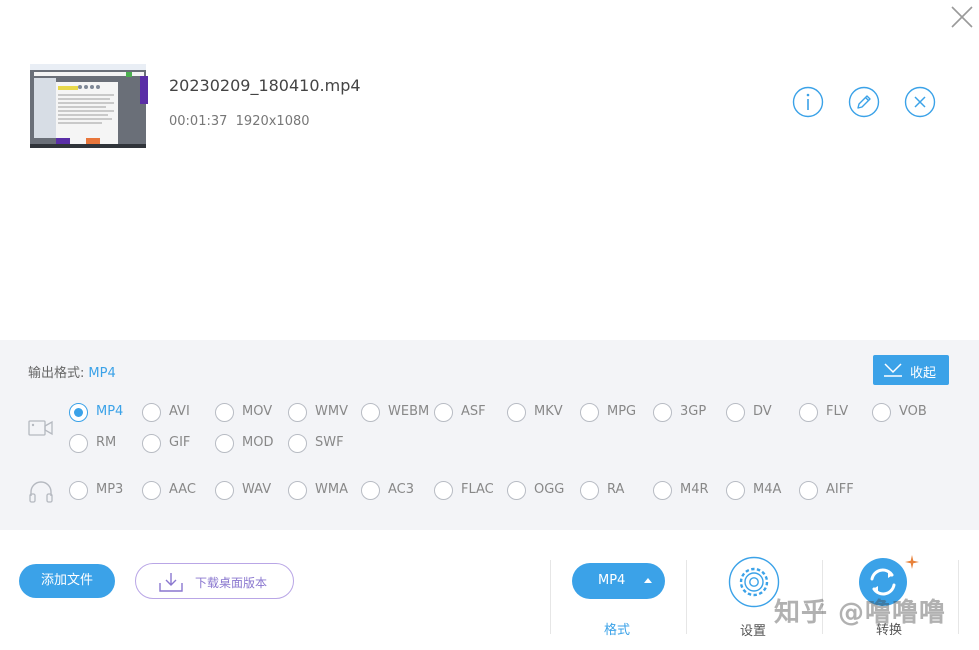 Image resolution: width=979 pixels, height=650 pixels. I want to click on download-desktop-button: 下载桌面版本, so click(214, 581).